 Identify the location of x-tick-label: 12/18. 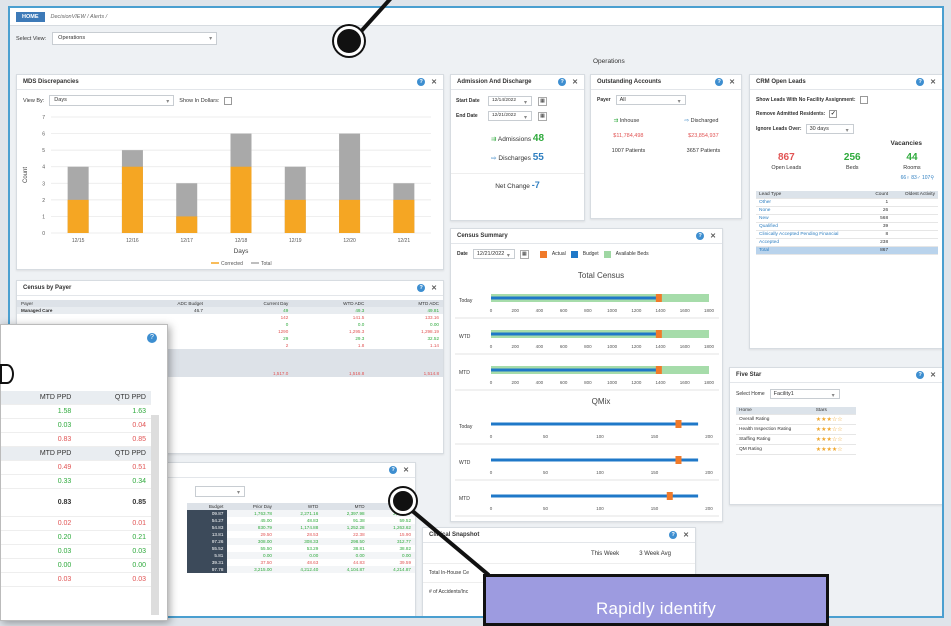
(241, 241).